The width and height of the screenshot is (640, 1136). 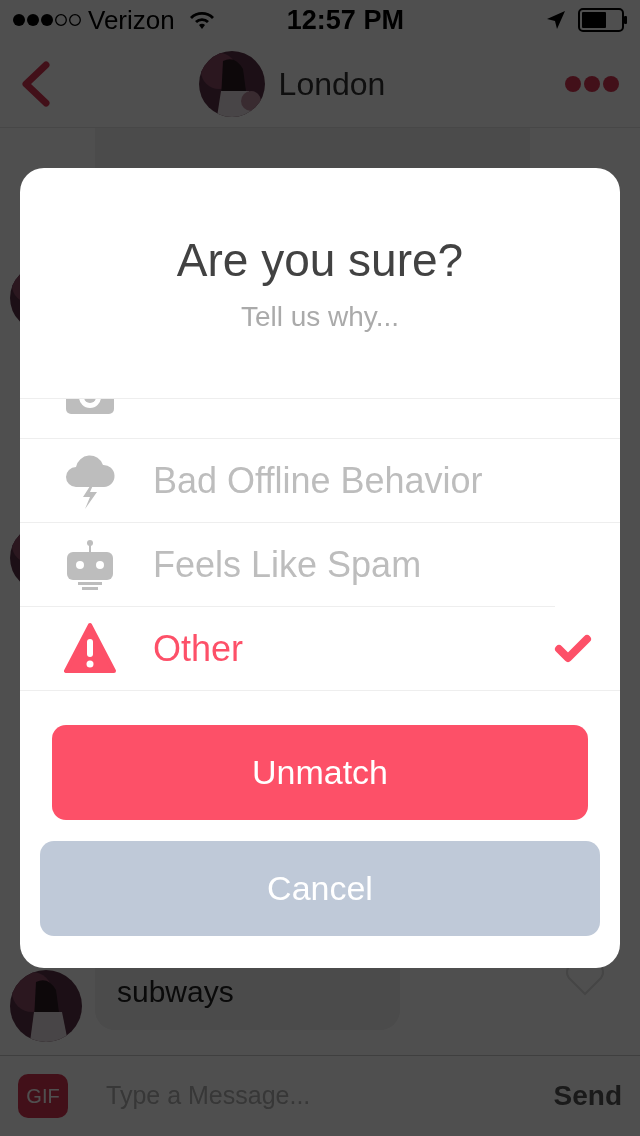 What do you see at coordinates (340, 564) in the screenshot?
I see `reason-option: Feels Like Spam` at bounding box center [340, 564].